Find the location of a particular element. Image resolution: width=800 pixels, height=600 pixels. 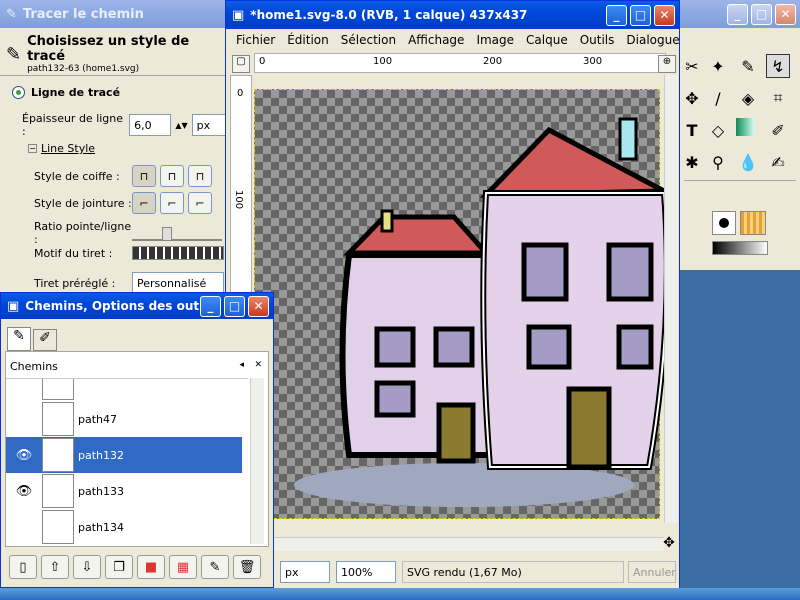

ruler-tick-label: 200 is located at coordinates (493, 61).